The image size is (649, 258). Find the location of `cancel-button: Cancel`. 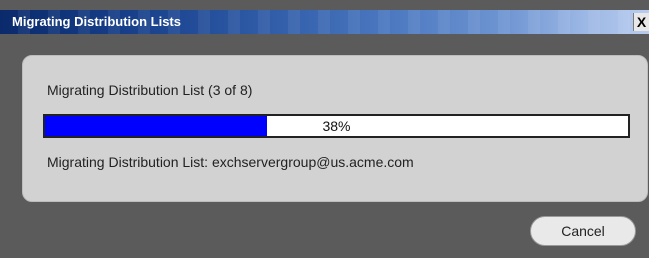

cancel-button: Cancel is located at coordinates (583, 231).